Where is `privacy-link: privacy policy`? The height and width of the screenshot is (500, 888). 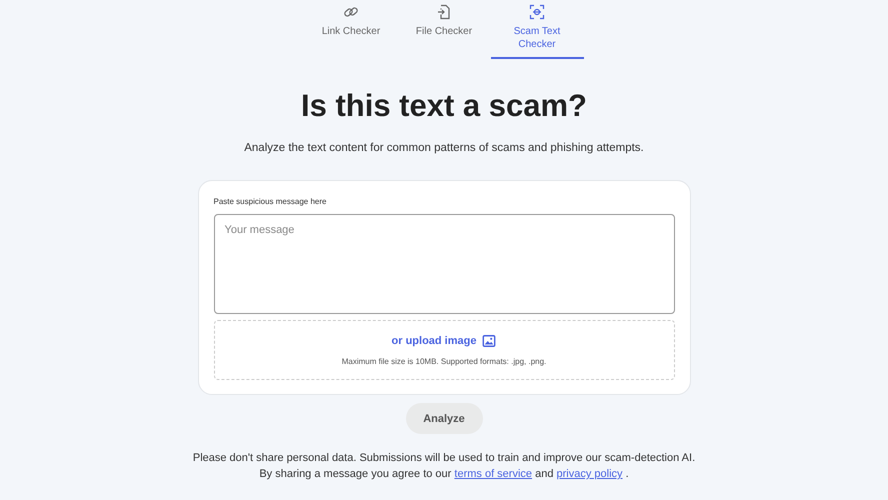 privacy-link: privacy policy is located at coordinates (589, 474).